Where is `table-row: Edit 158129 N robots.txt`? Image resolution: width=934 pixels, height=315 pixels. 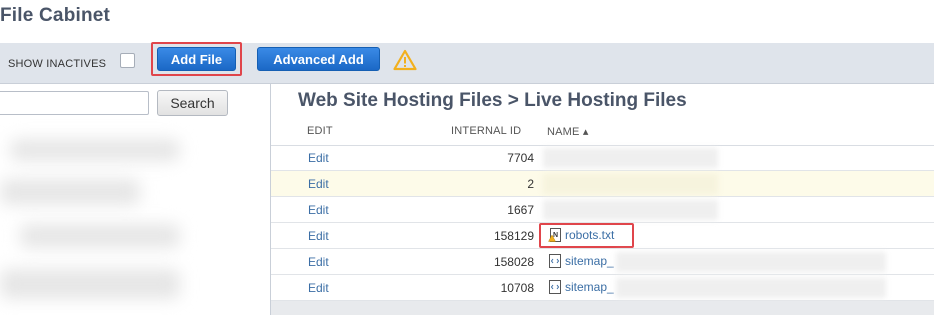 table-row: Edit 158129 N robots.txt is located at coordinates (602, 236).